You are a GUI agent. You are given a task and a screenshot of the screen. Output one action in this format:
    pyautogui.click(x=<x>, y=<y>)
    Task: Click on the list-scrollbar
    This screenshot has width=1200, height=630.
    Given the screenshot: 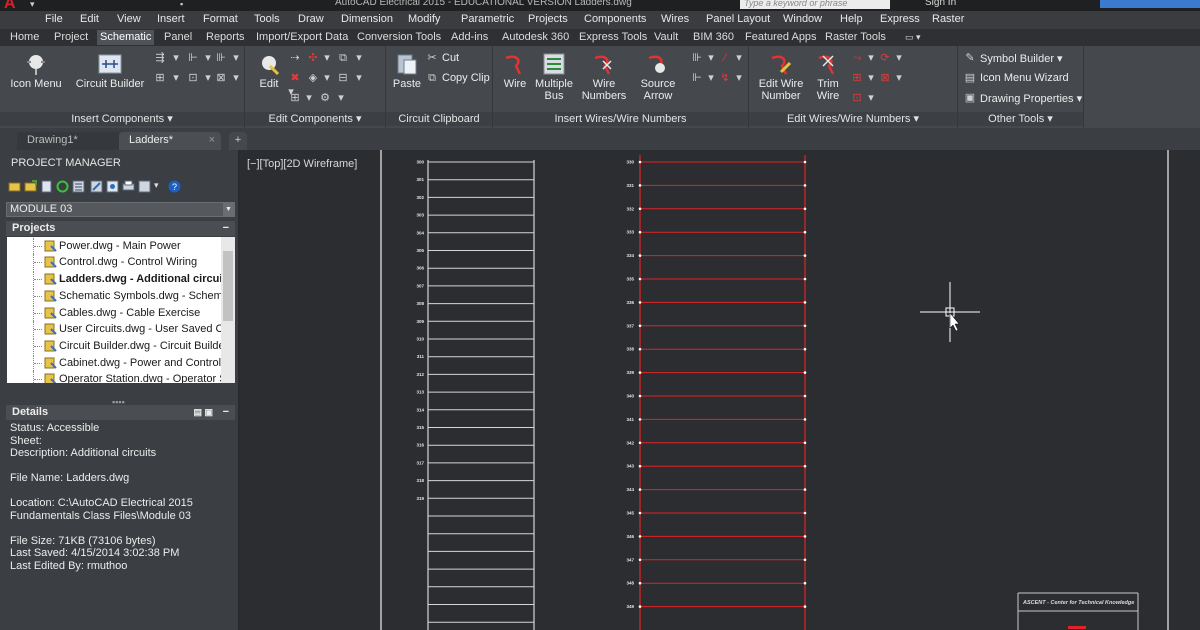 What is the action you would take?
    pyautogui.click(x=228, y=310)
    